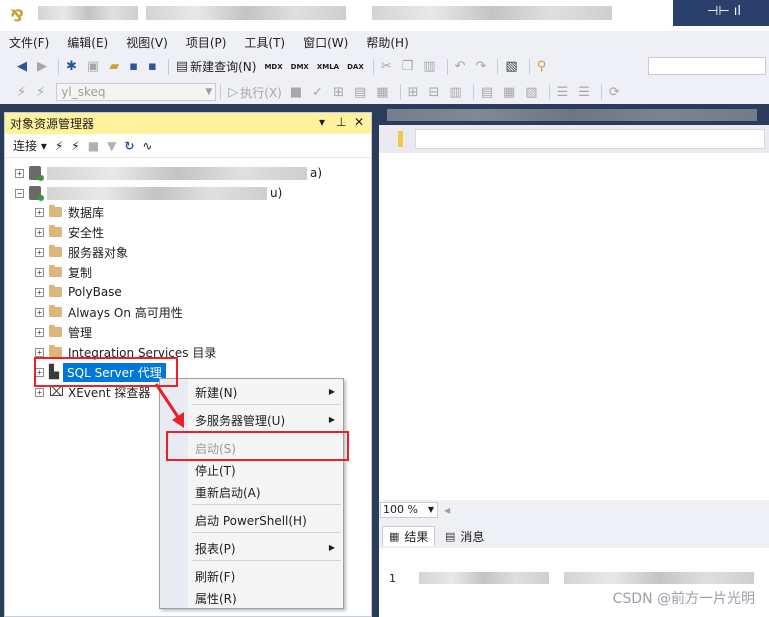 The width and height of the screenshot is (769, 617). I want to click on menu-view: 视图(V), so click(147, 42).